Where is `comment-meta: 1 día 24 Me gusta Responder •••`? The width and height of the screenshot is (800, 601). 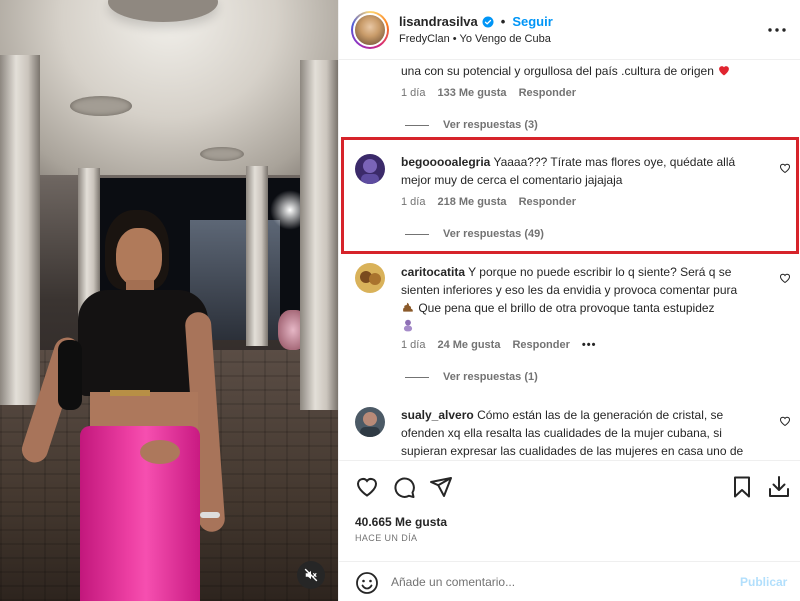 comment-meta: 1 día 24 Me gusta Responder ••• is located at coordinates (498, 345).